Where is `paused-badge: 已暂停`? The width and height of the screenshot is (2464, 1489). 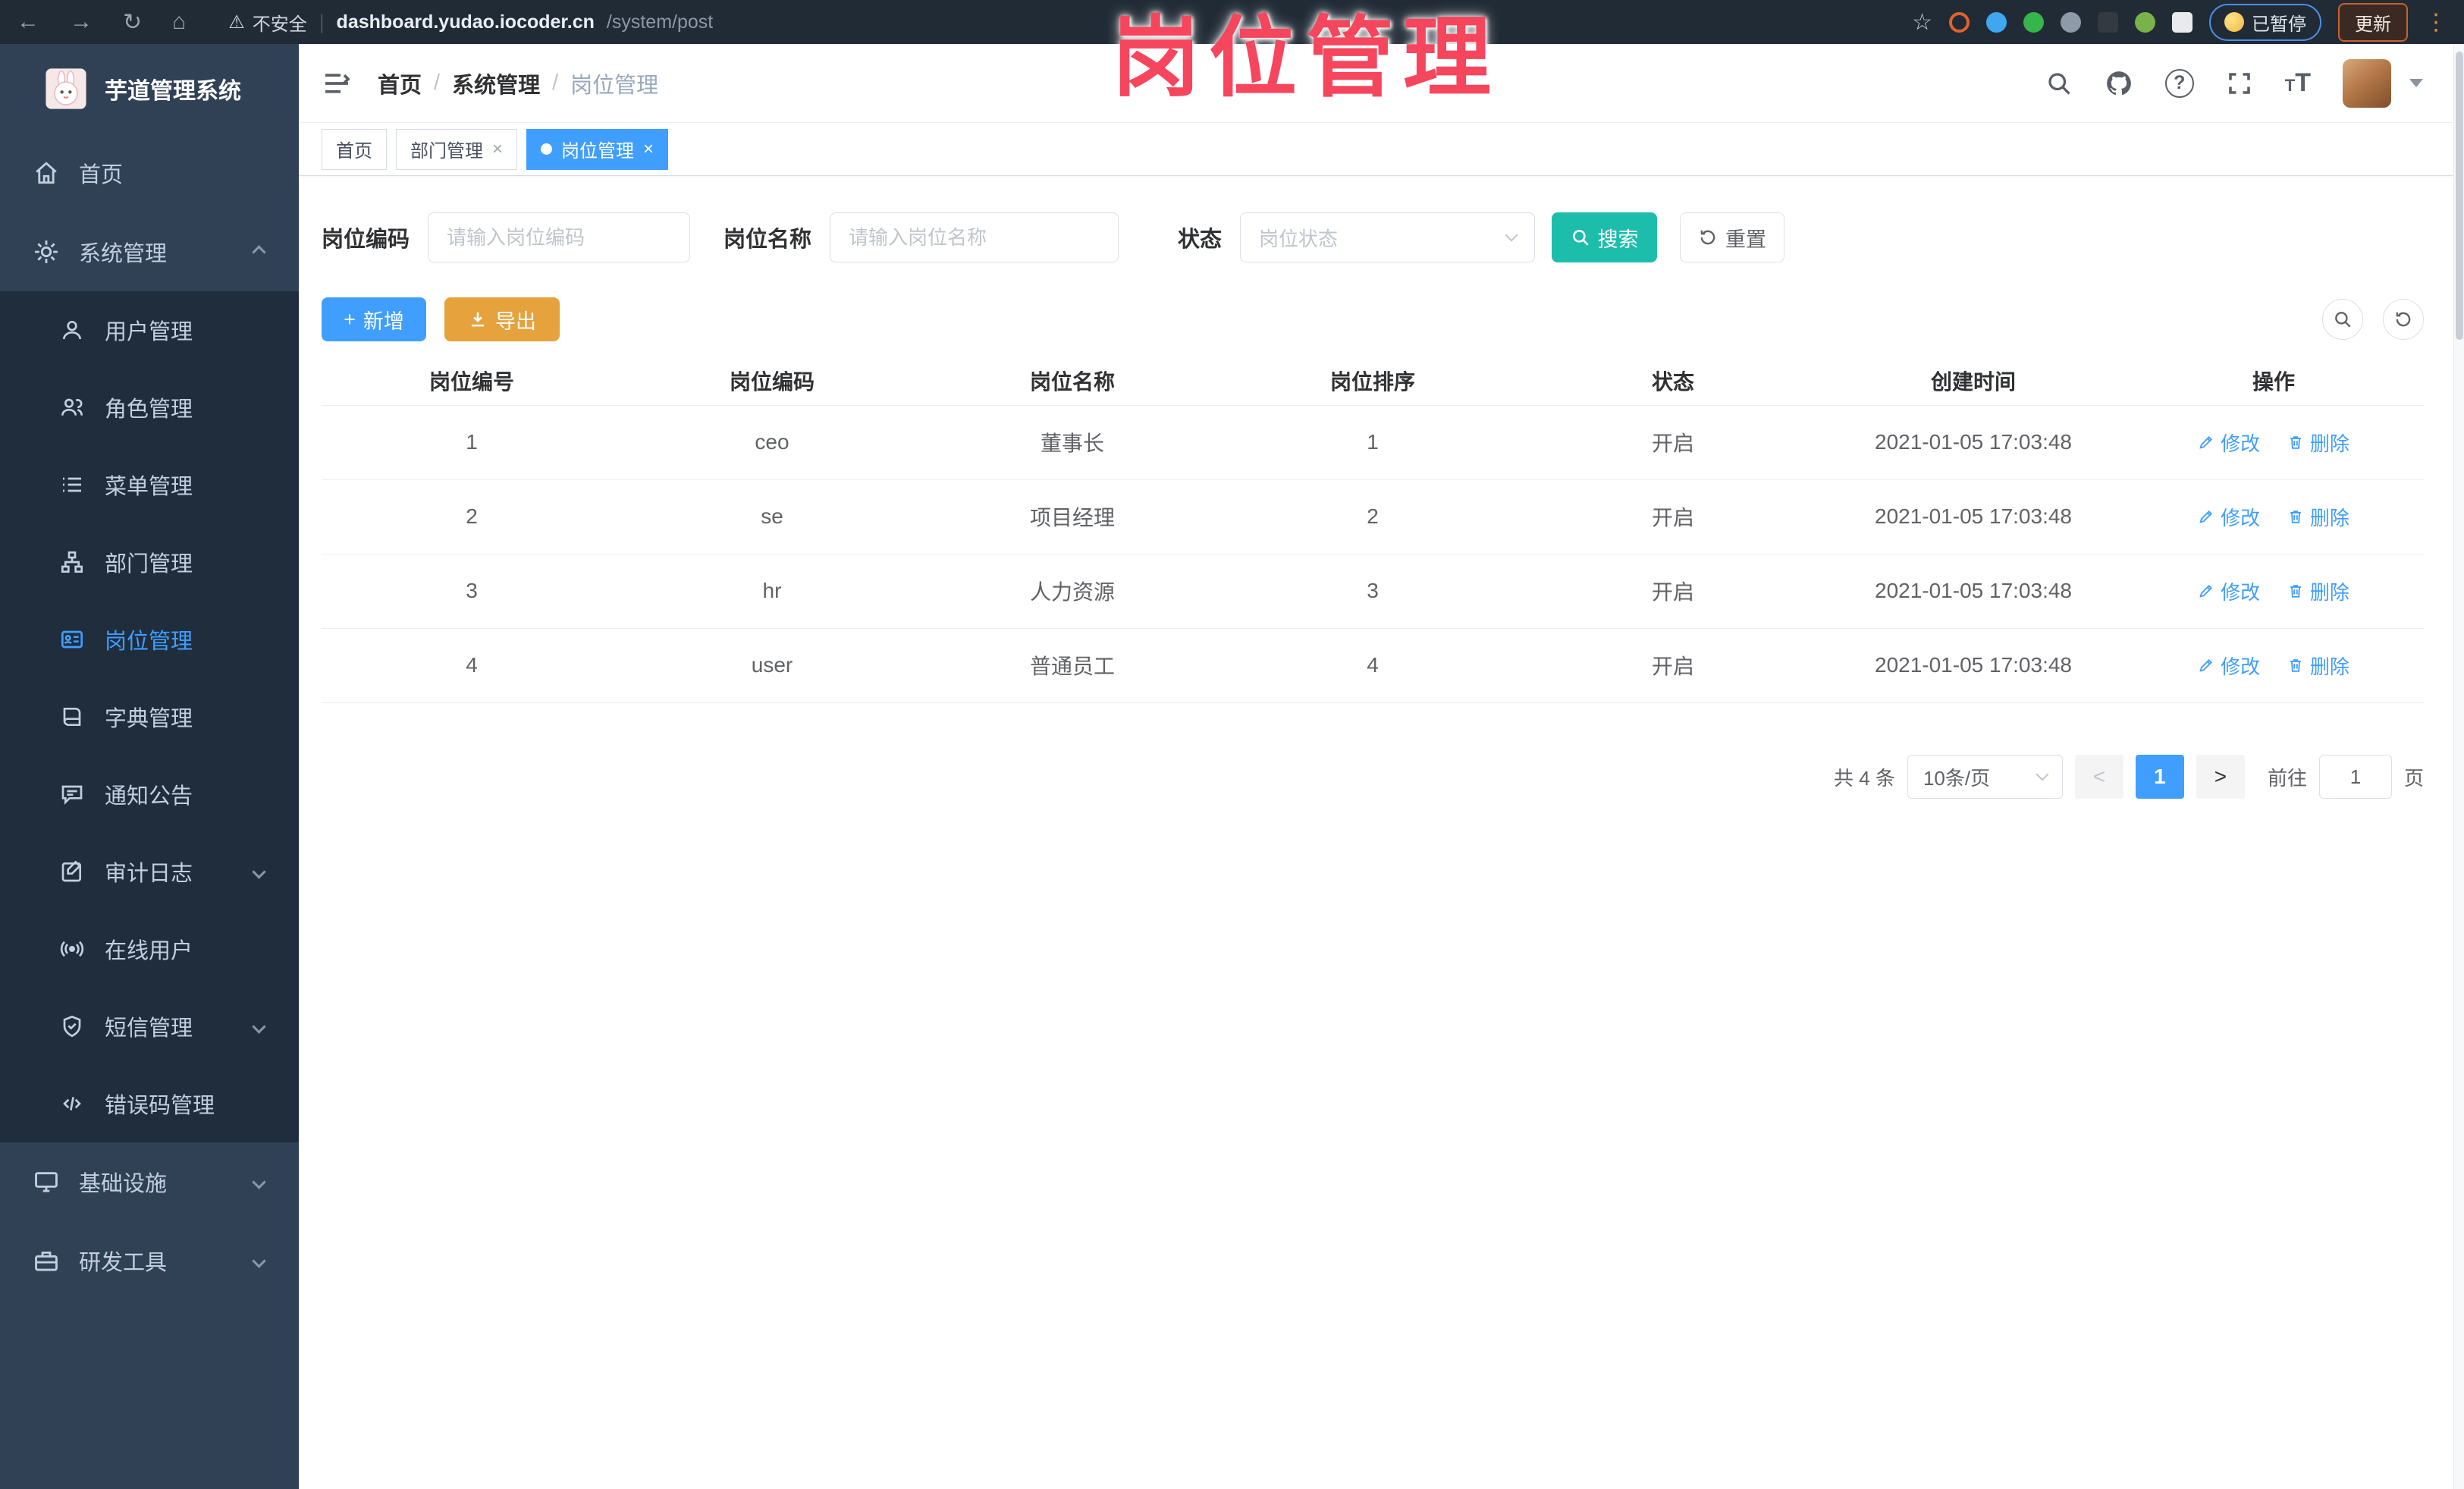 paused-badge: 已暂停 is located at coordinates (2265, 22).